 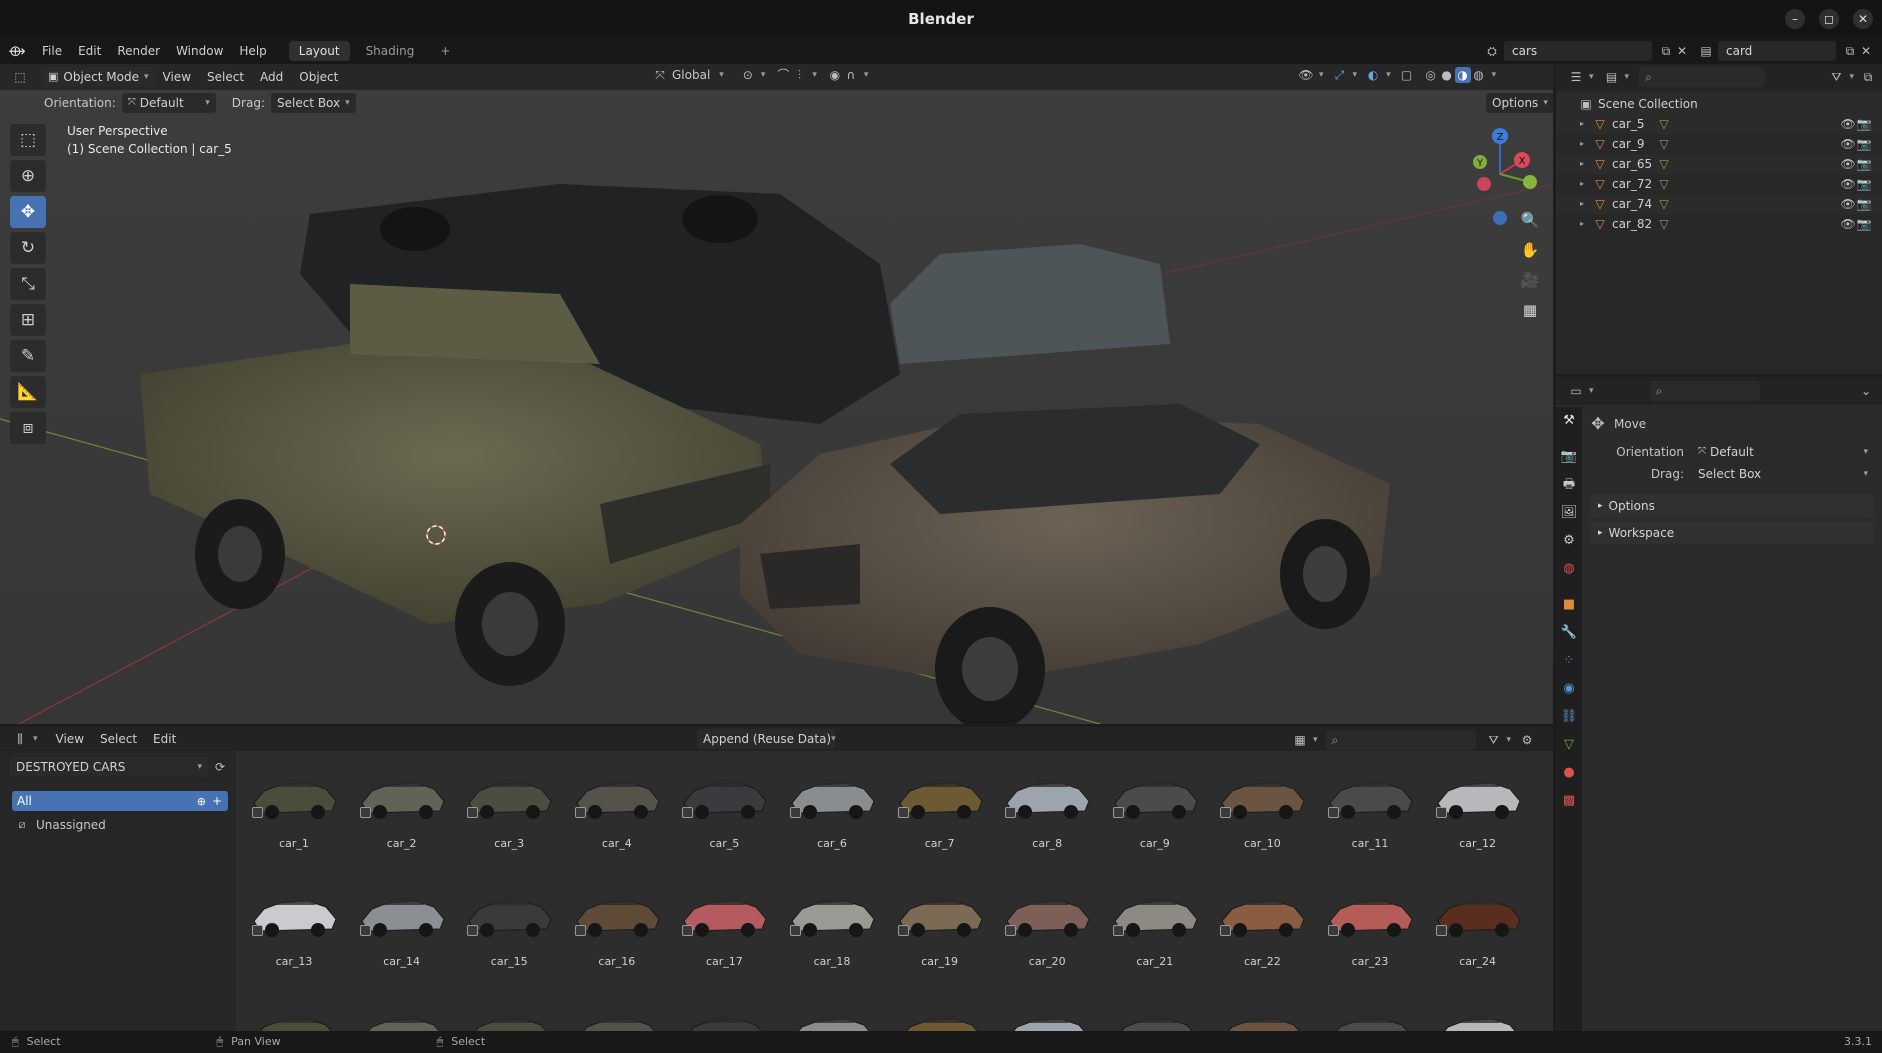 What do you see at coordinates (1519, 103) in the screenshot?
I see `options-dropdown: Options ▾` at bounding box center [1519, 103].